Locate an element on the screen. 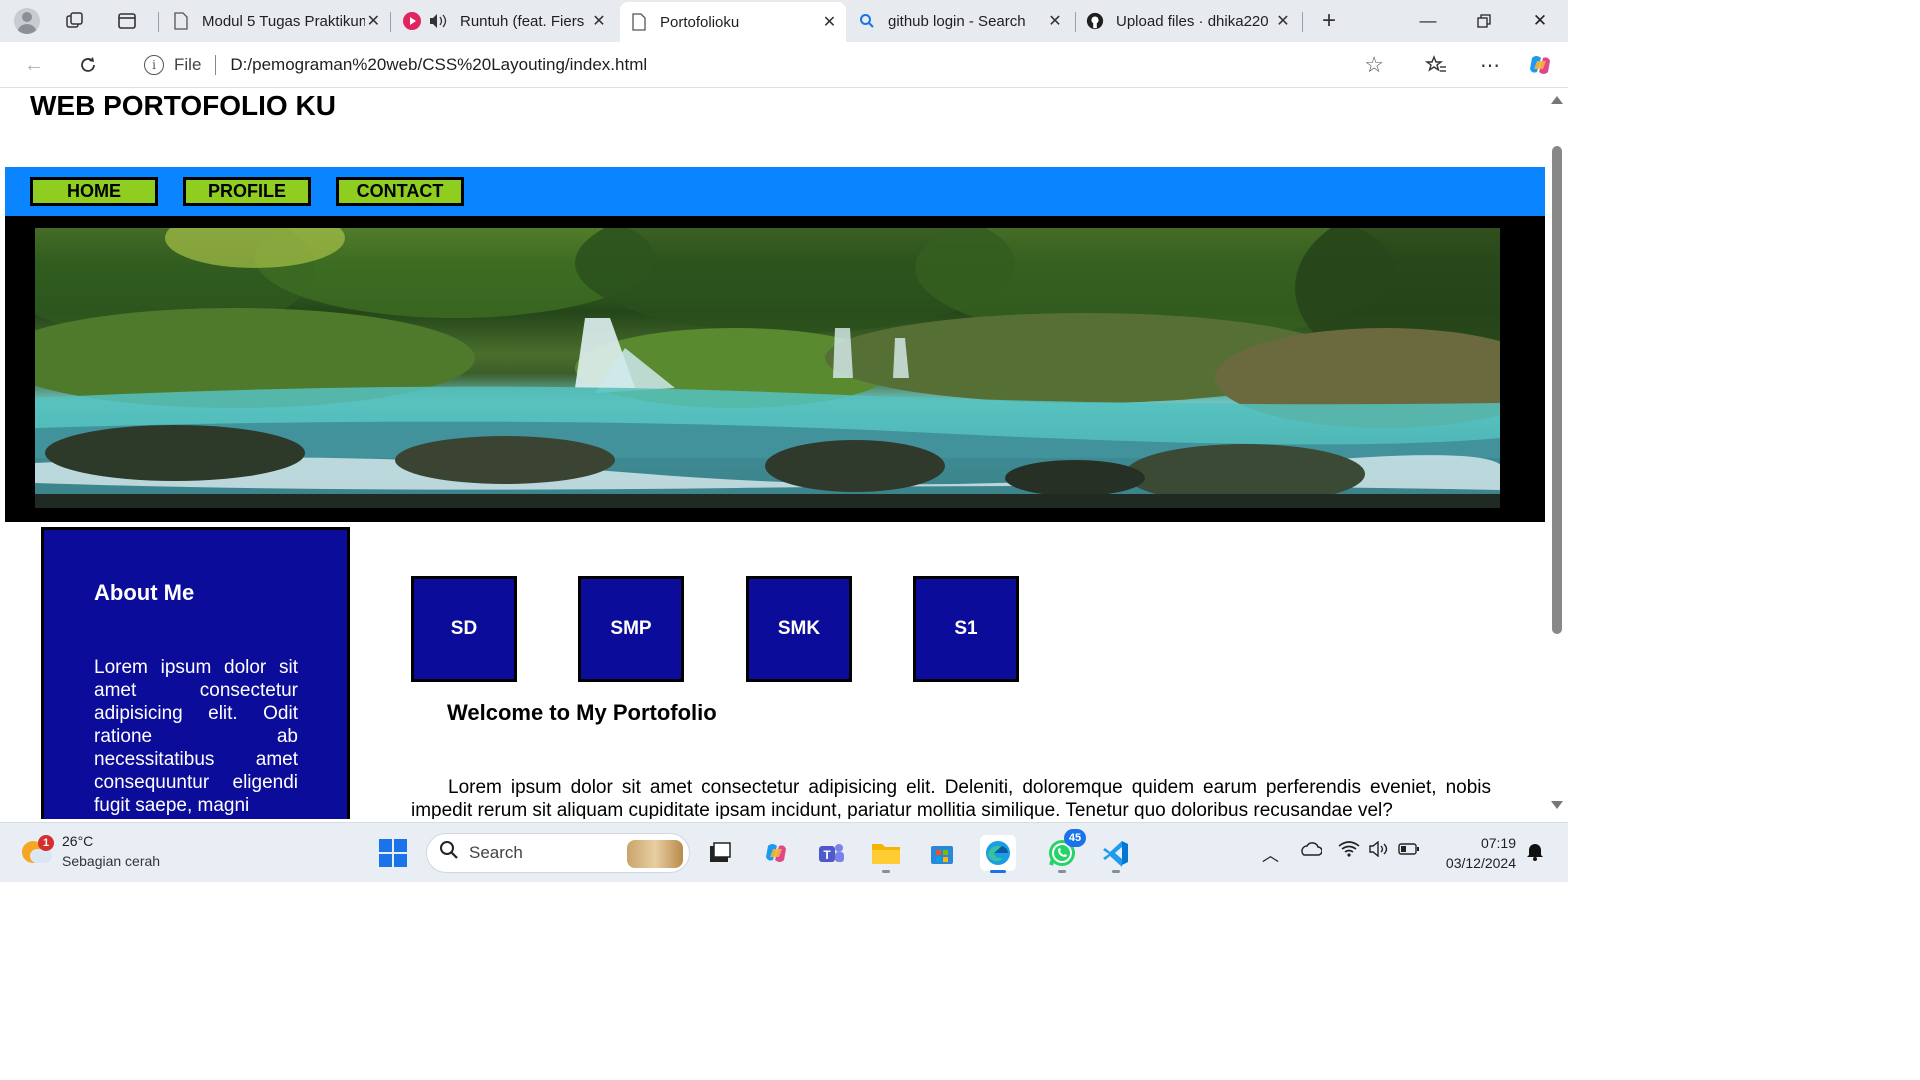 This screenshot has height=1080, width=1920. clock-time: 07:19 is located at coordinates (1498, 843).